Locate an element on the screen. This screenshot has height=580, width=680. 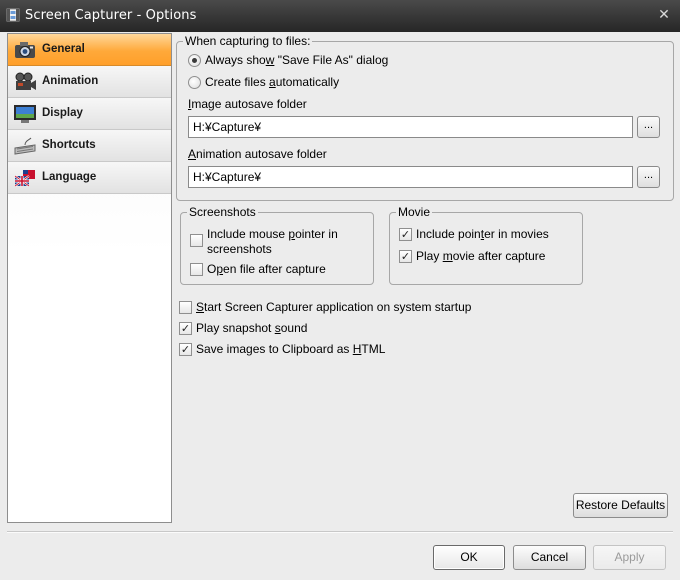
group-legend: Movie is located at coordinates (414, 212).